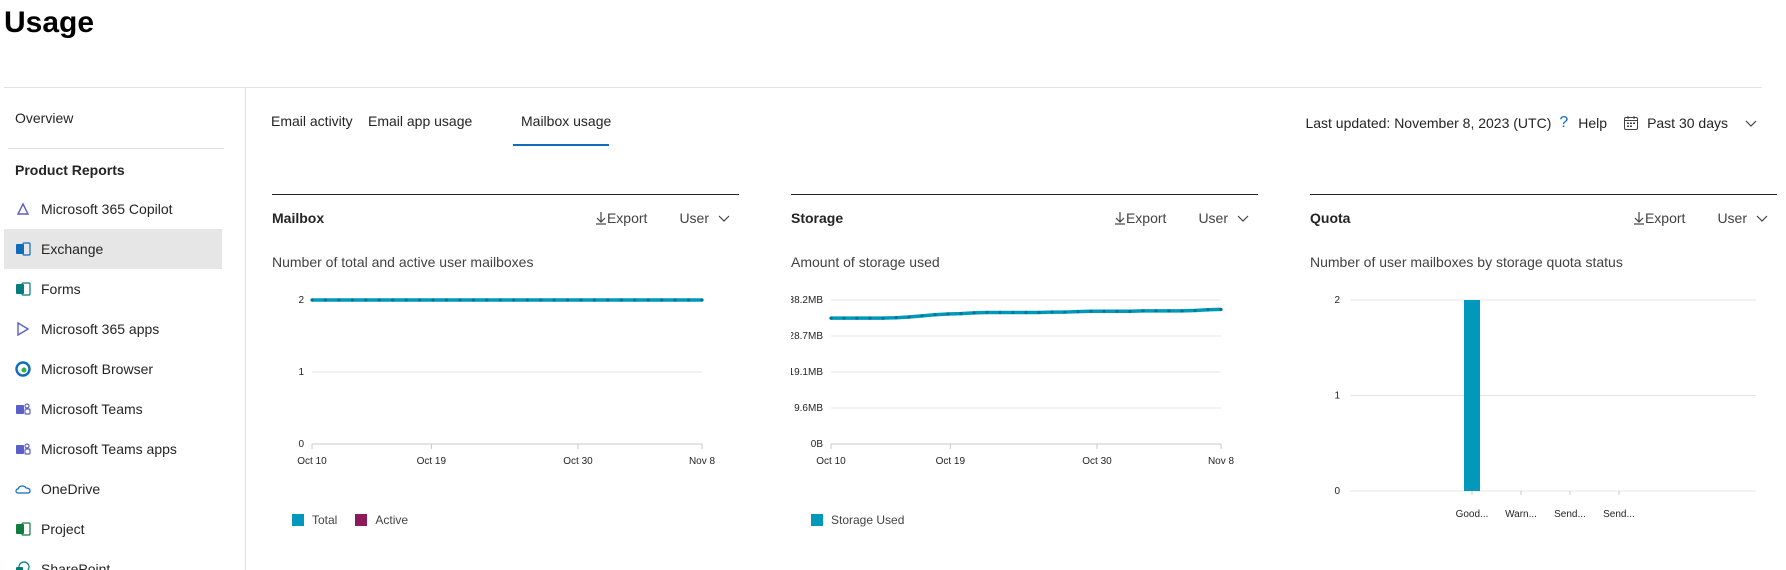 This screenshot has width=1786, height=570. I want to click on download-icon, so click(600, 218).